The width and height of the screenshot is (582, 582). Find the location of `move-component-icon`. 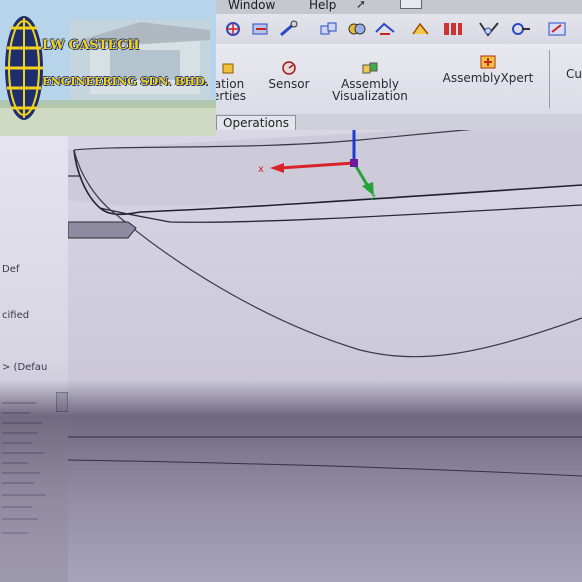

move-component-icon is located at coordinates (261, 29).